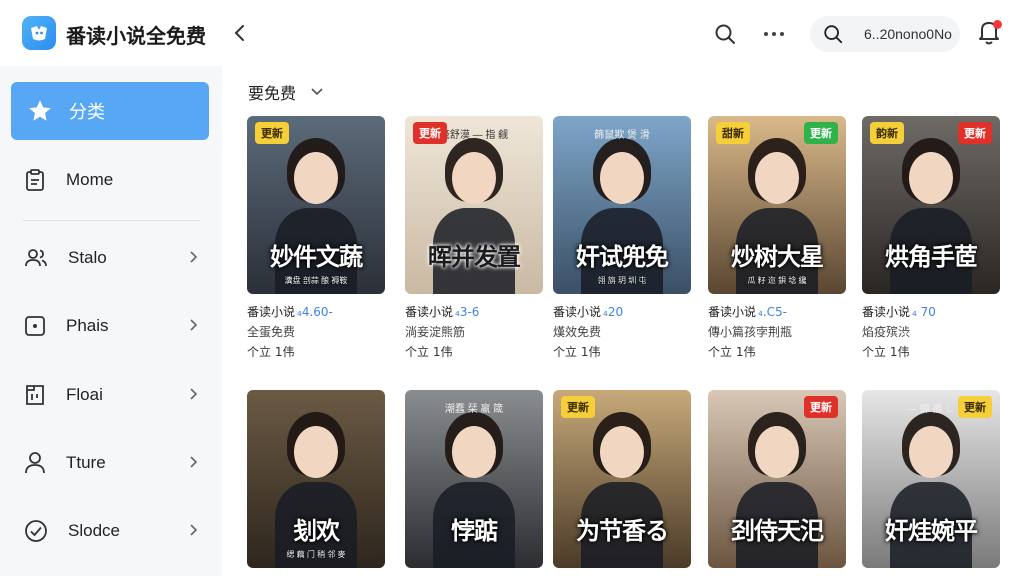 This screenshot has height=576, width=1024. I want to click on book-card: 更新 为节香る, so click(622, 479).